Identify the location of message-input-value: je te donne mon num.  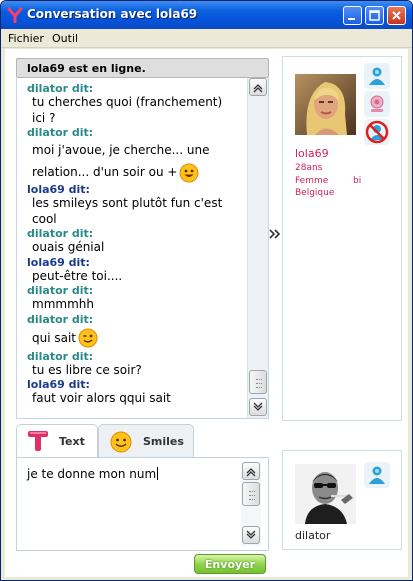
(92, 474).